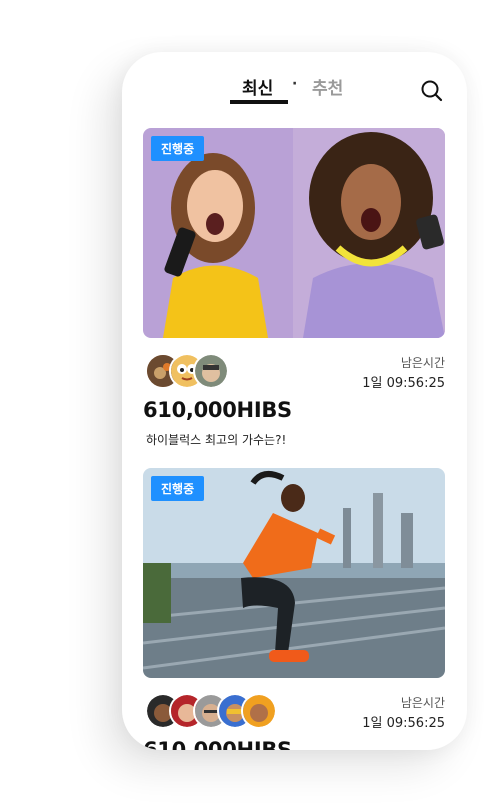 This screenshot has height=809, width=501. I want to click on search-button, so click(432, 91).